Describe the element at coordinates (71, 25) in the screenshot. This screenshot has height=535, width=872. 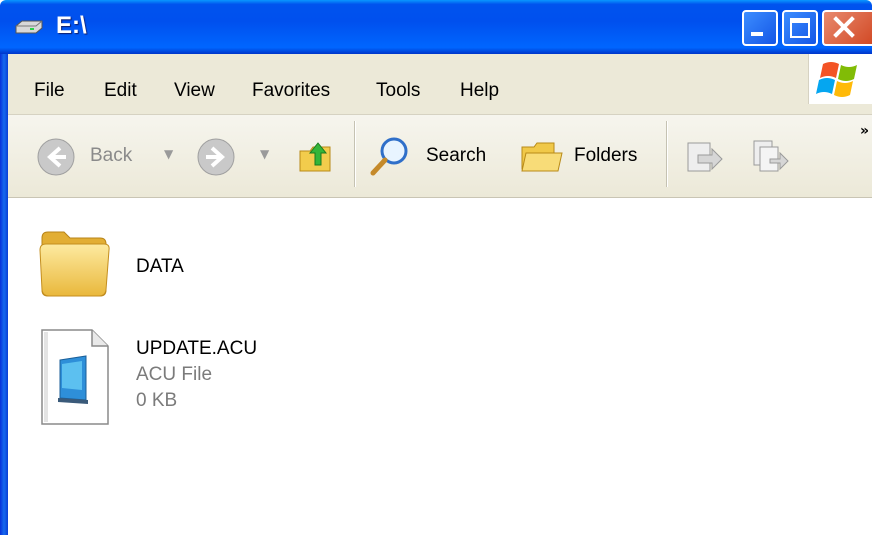
I see `window-title: E:\` at that location.